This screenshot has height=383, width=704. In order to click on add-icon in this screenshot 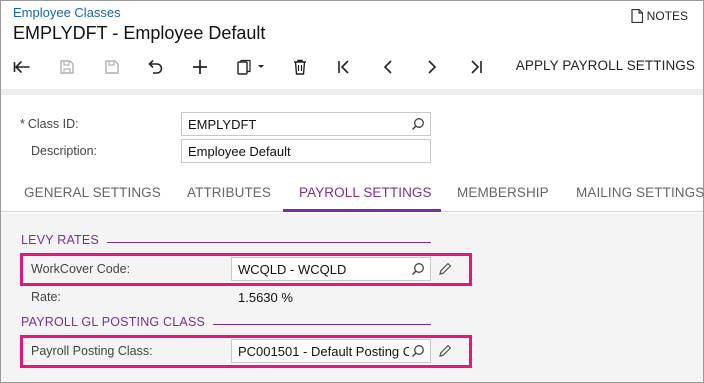, I will do `click(200, 67)`.